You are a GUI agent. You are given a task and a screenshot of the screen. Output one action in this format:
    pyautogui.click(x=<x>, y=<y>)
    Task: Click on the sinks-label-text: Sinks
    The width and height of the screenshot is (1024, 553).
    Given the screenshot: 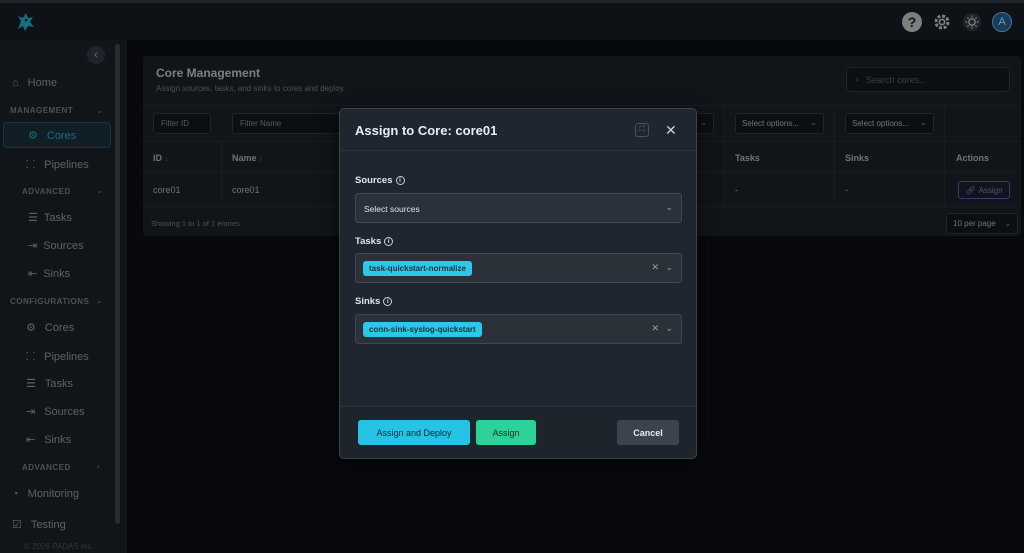 What is the action you would take?
    pyautogui.click(x=368, y=301)
    